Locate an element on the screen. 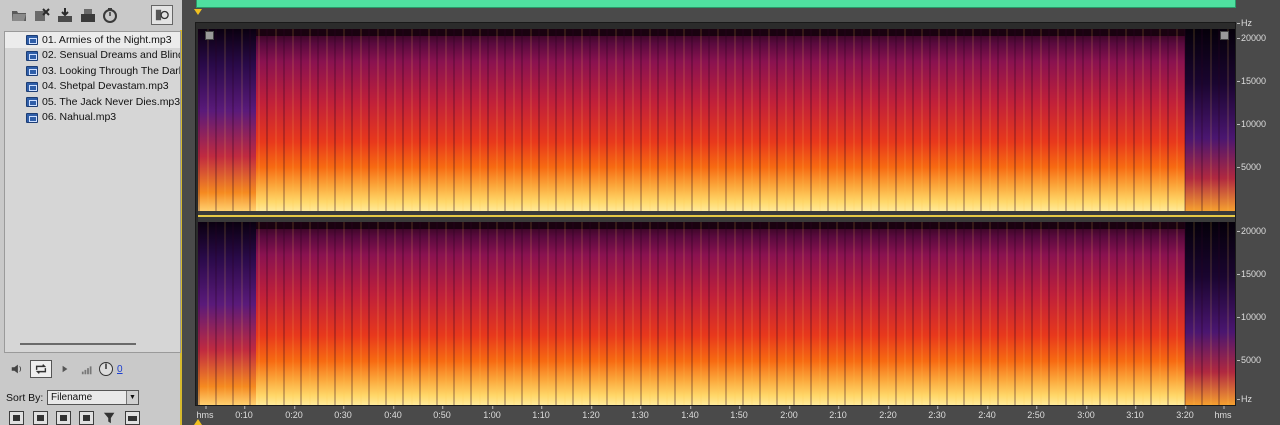 This screenshot has width=1280, height=425. time-tick: 1:00 is located at coordinates (492, 413).